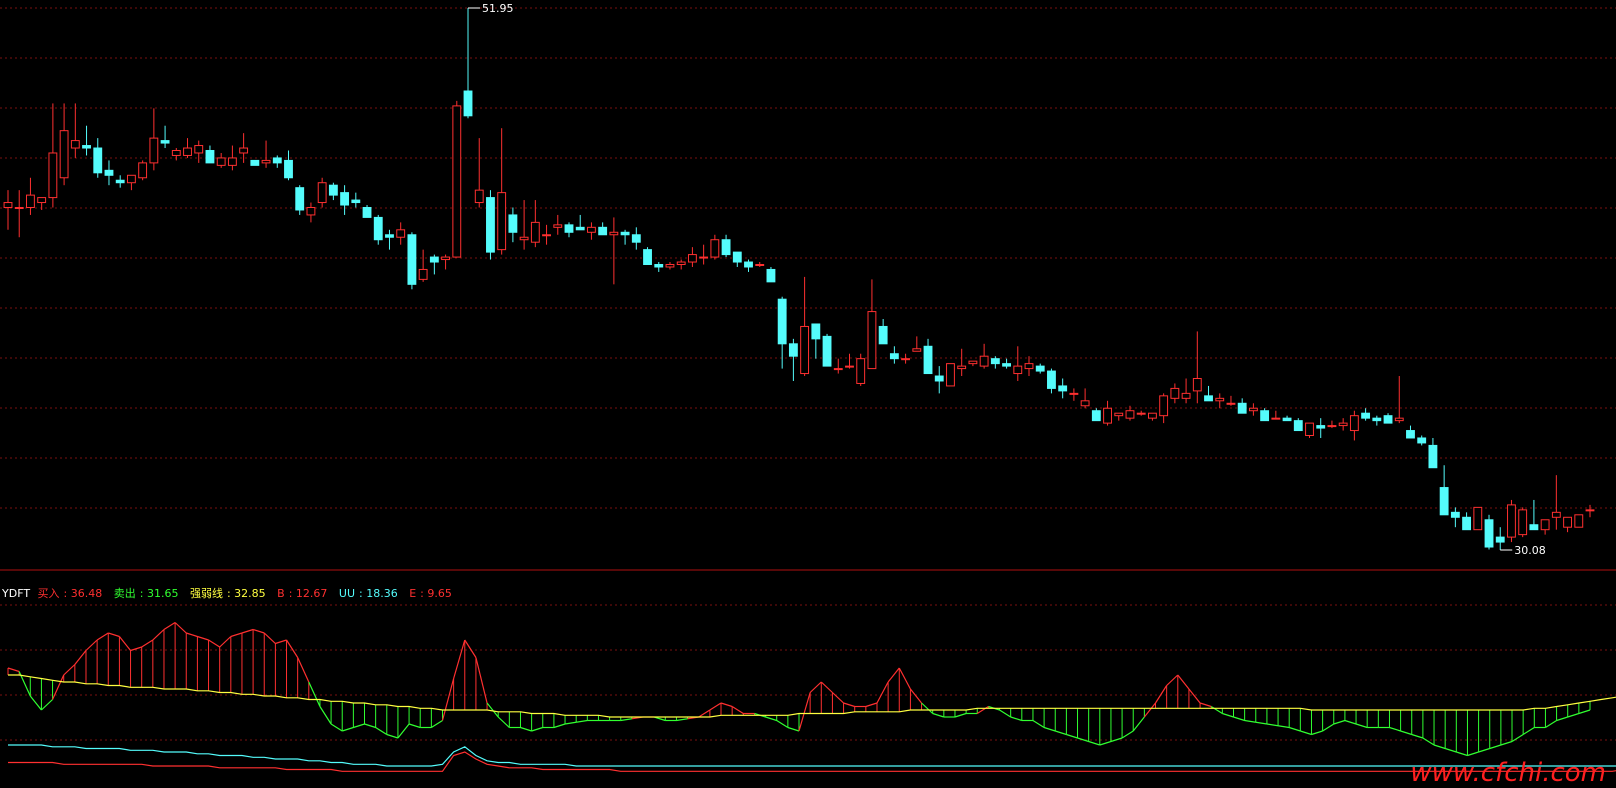  What do you see at coordinates (368, 593) in the screenshot?
I see `legend-uu: UU: 18.36` at bounding box center [368, 593].